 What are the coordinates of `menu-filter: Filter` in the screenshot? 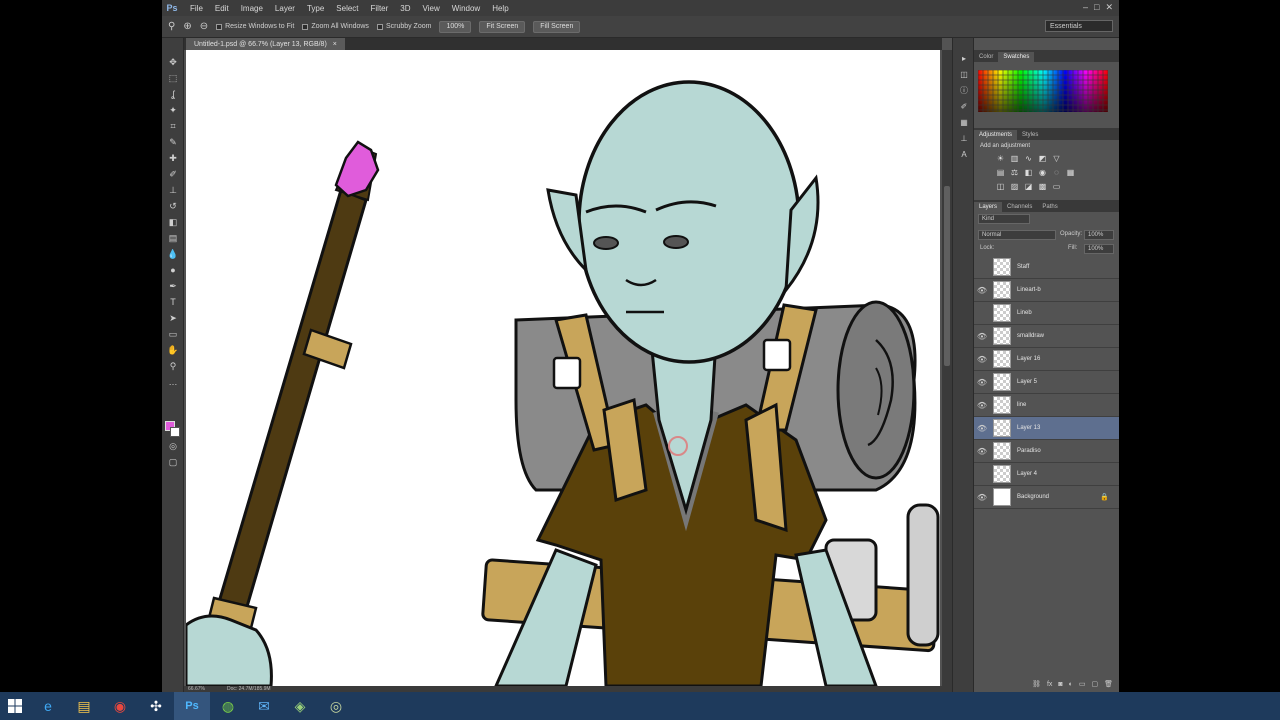 It's located at (380, 8).